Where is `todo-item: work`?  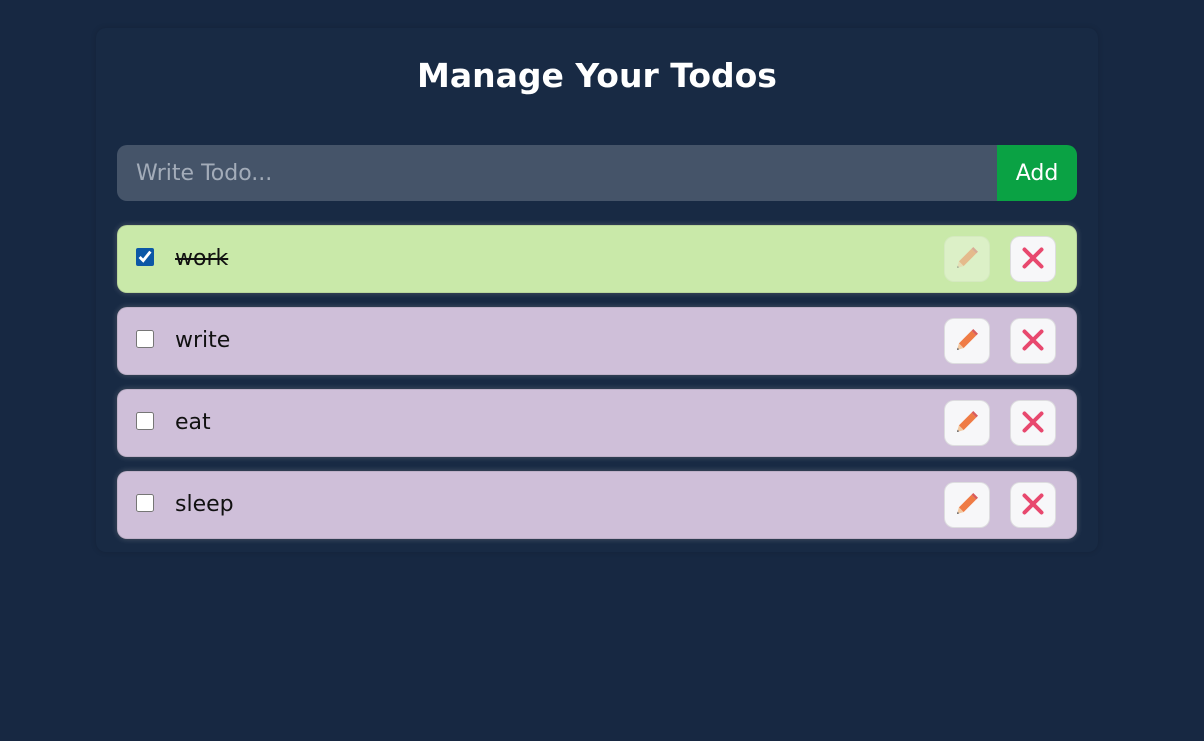
todo-item: work is located at coordinates (597, 259).